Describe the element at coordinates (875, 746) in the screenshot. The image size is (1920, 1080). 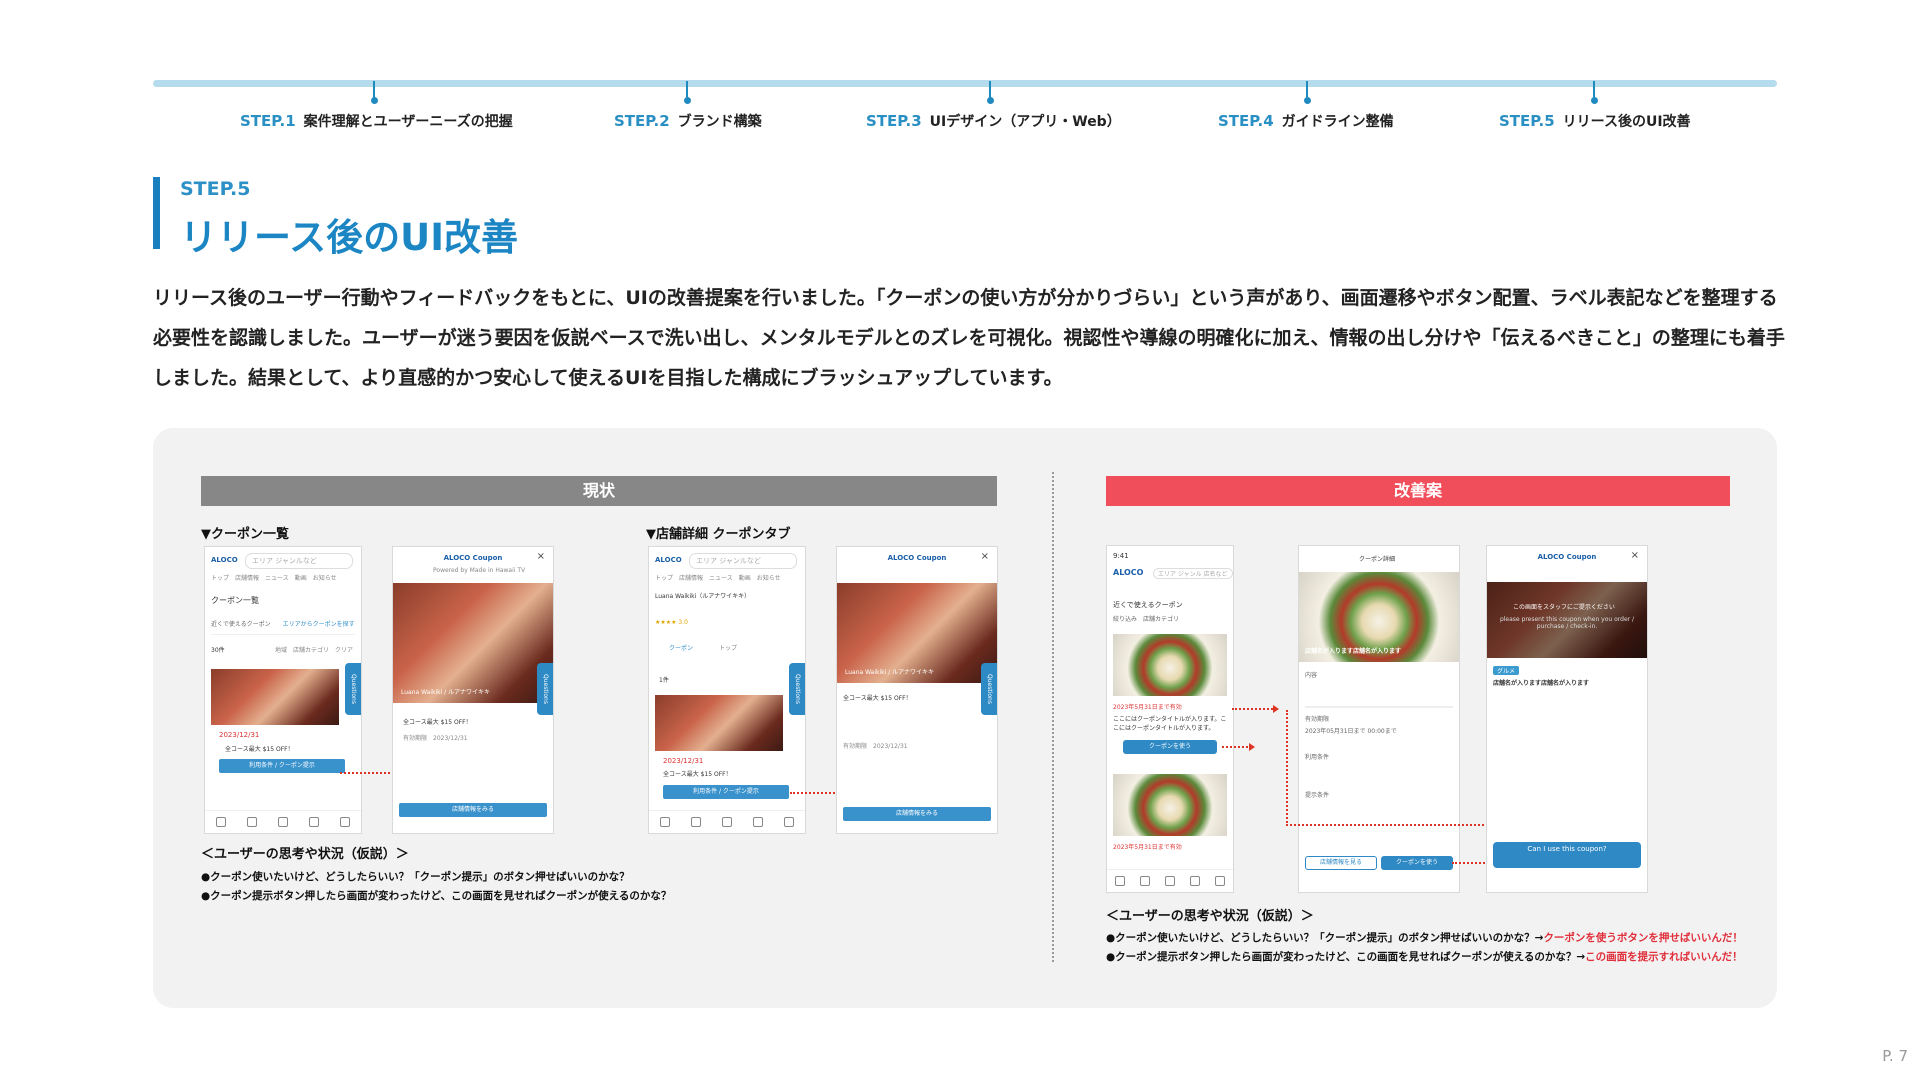
I see `modal-valid: 有効期限 2023/12/31` at that location.